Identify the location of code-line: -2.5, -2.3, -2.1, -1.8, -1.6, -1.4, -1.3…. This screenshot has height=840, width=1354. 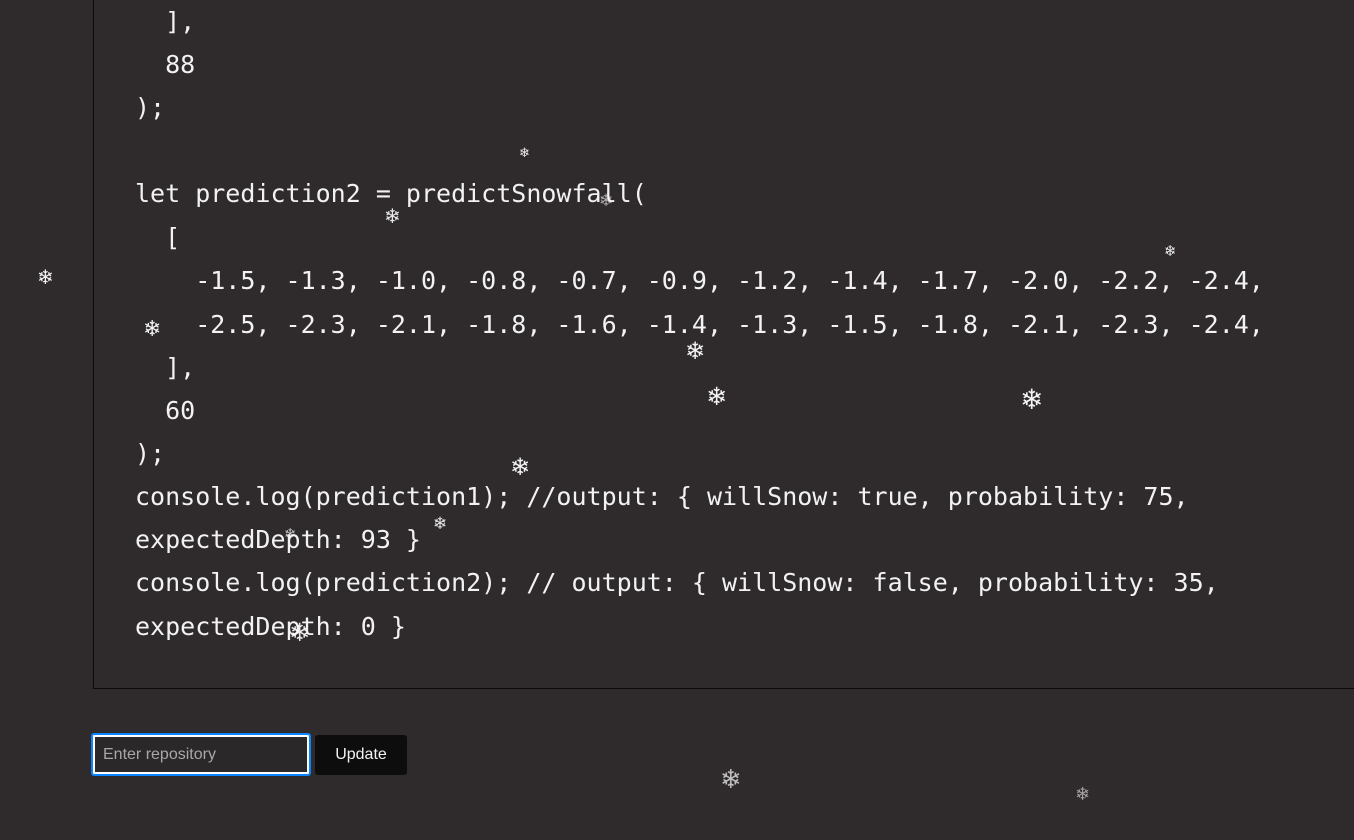
(699, 324).